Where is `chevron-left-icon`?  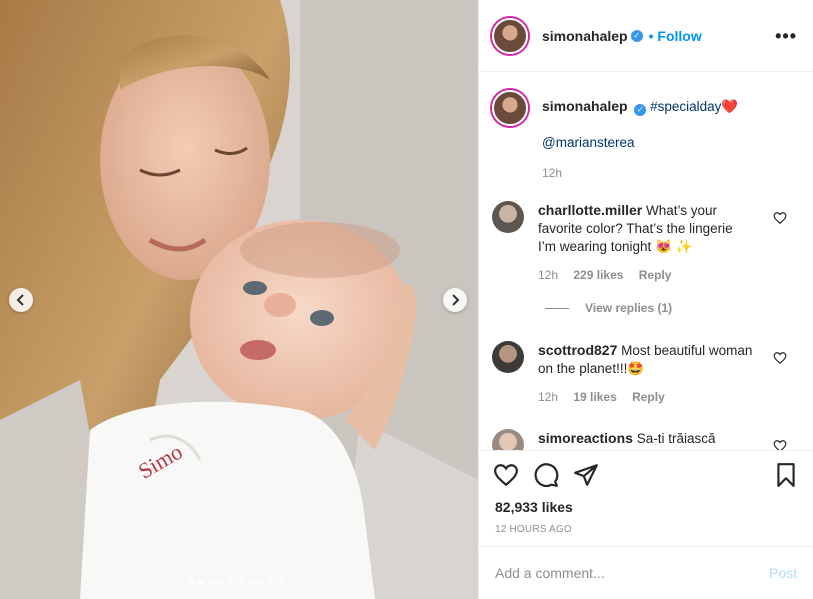
chevron-left-icon is located at coordinates (20, 300).